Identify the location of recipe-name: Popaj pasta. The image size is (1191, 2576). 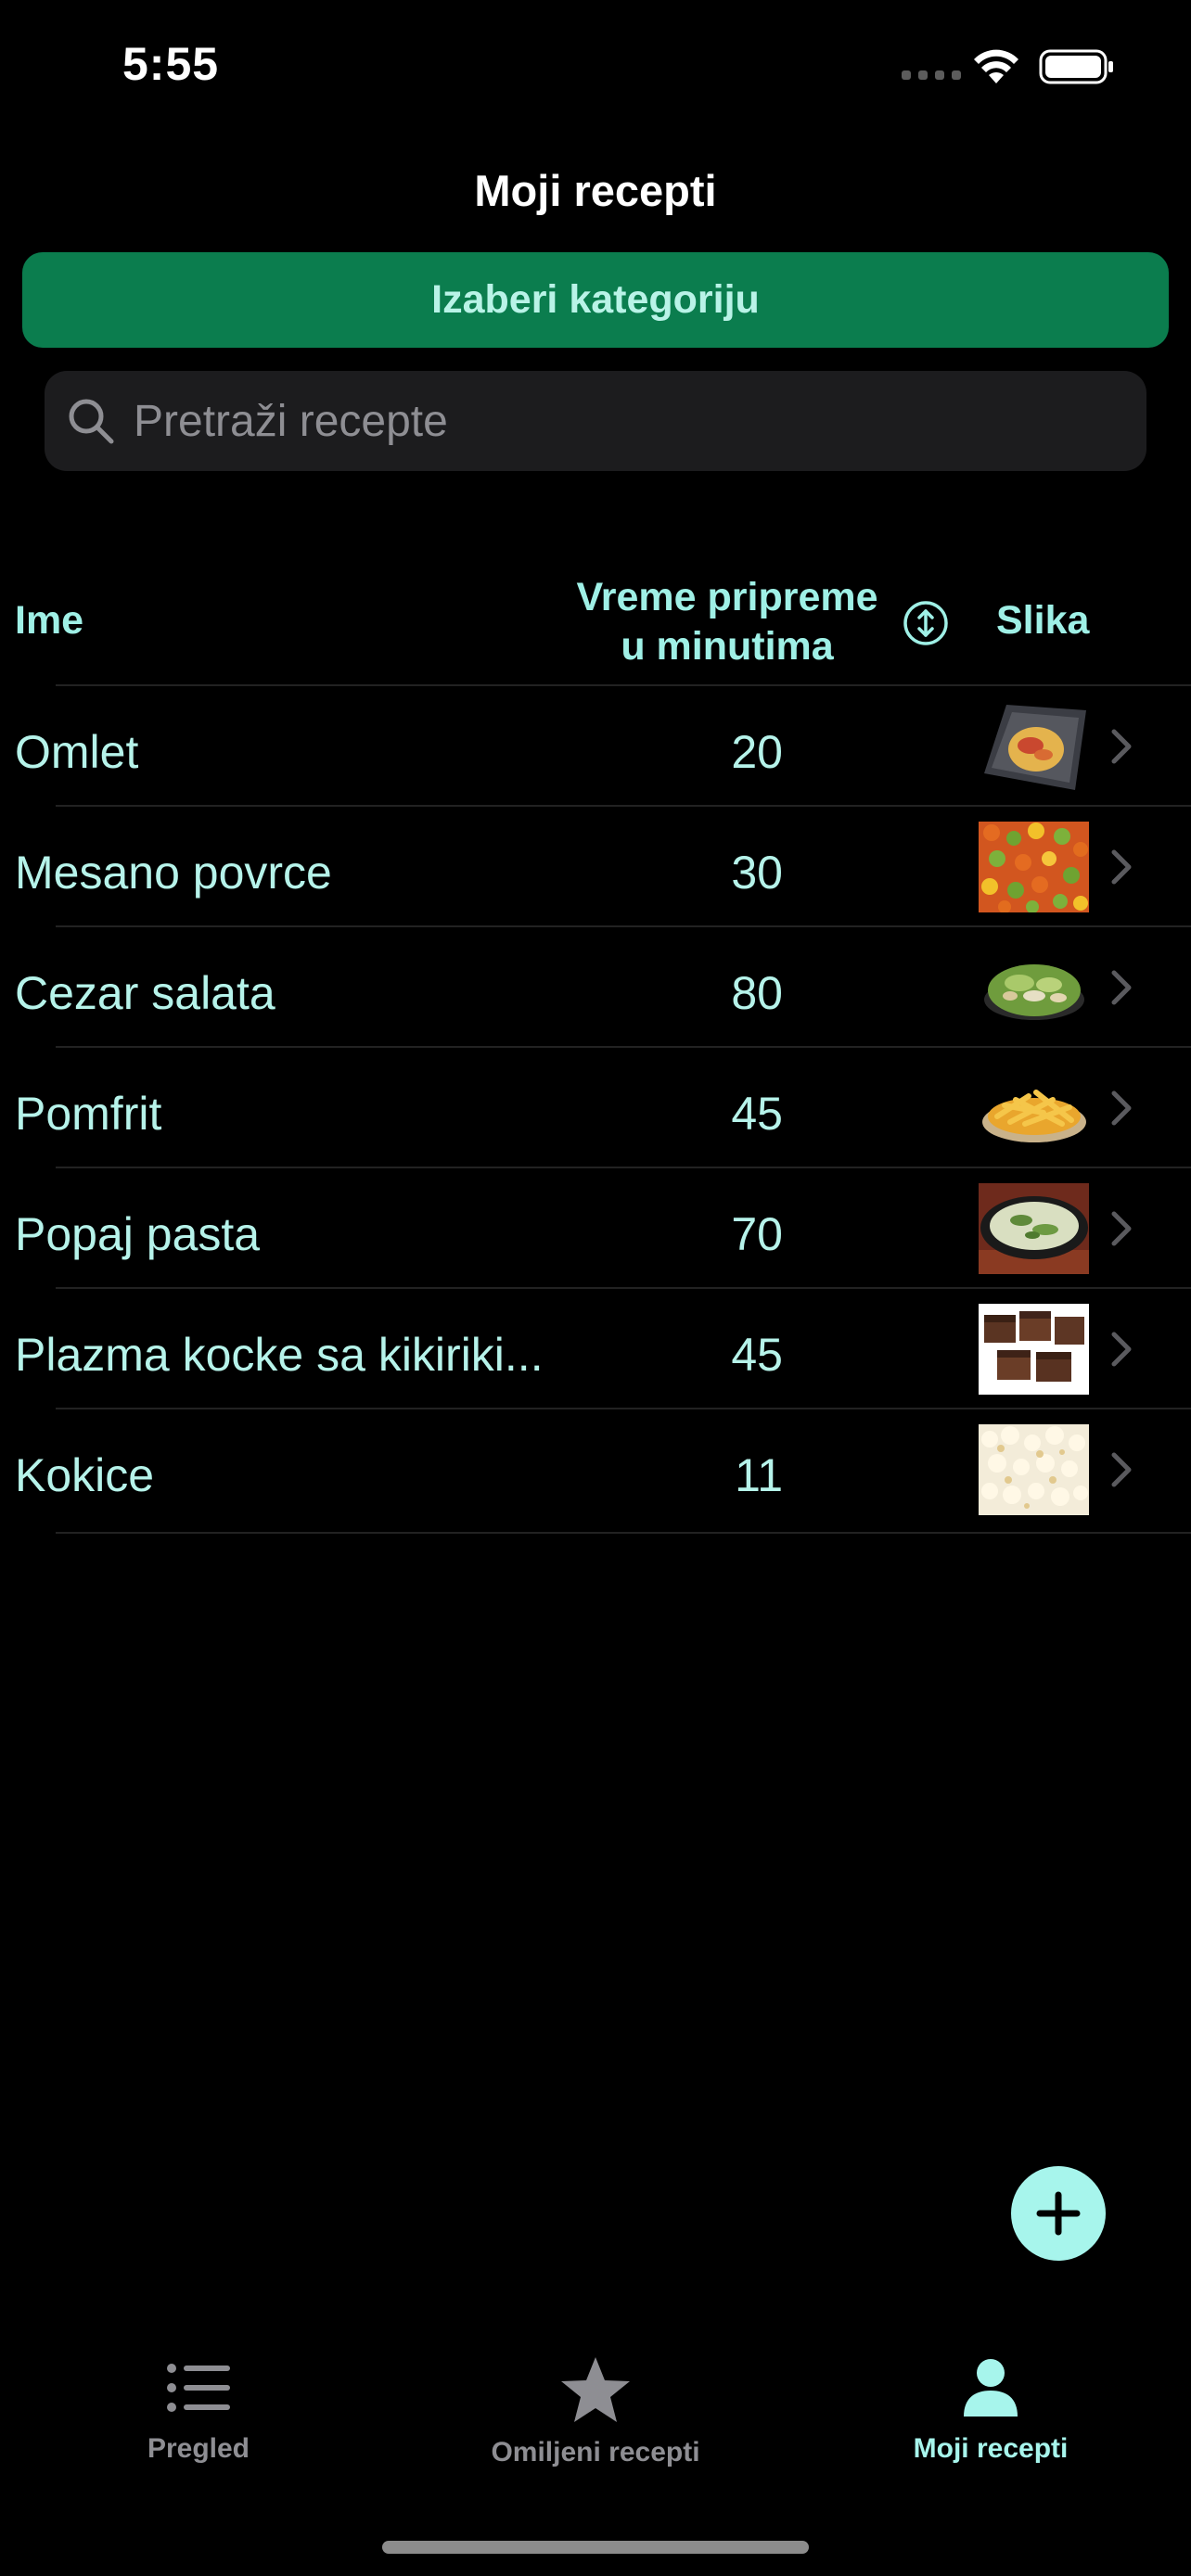
(138, 1234).